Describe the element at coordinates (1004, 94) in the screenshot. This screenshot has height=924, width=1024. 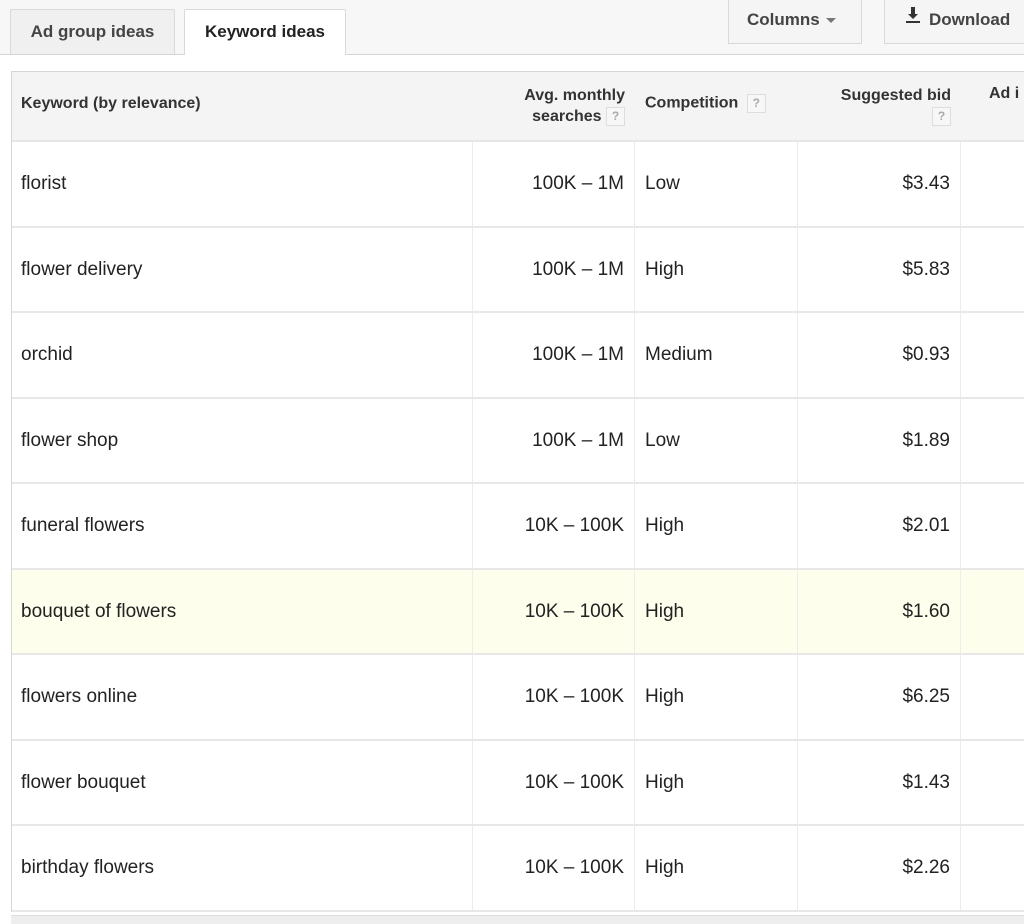
I see `header-ad-impressions: Ad i` at that location.